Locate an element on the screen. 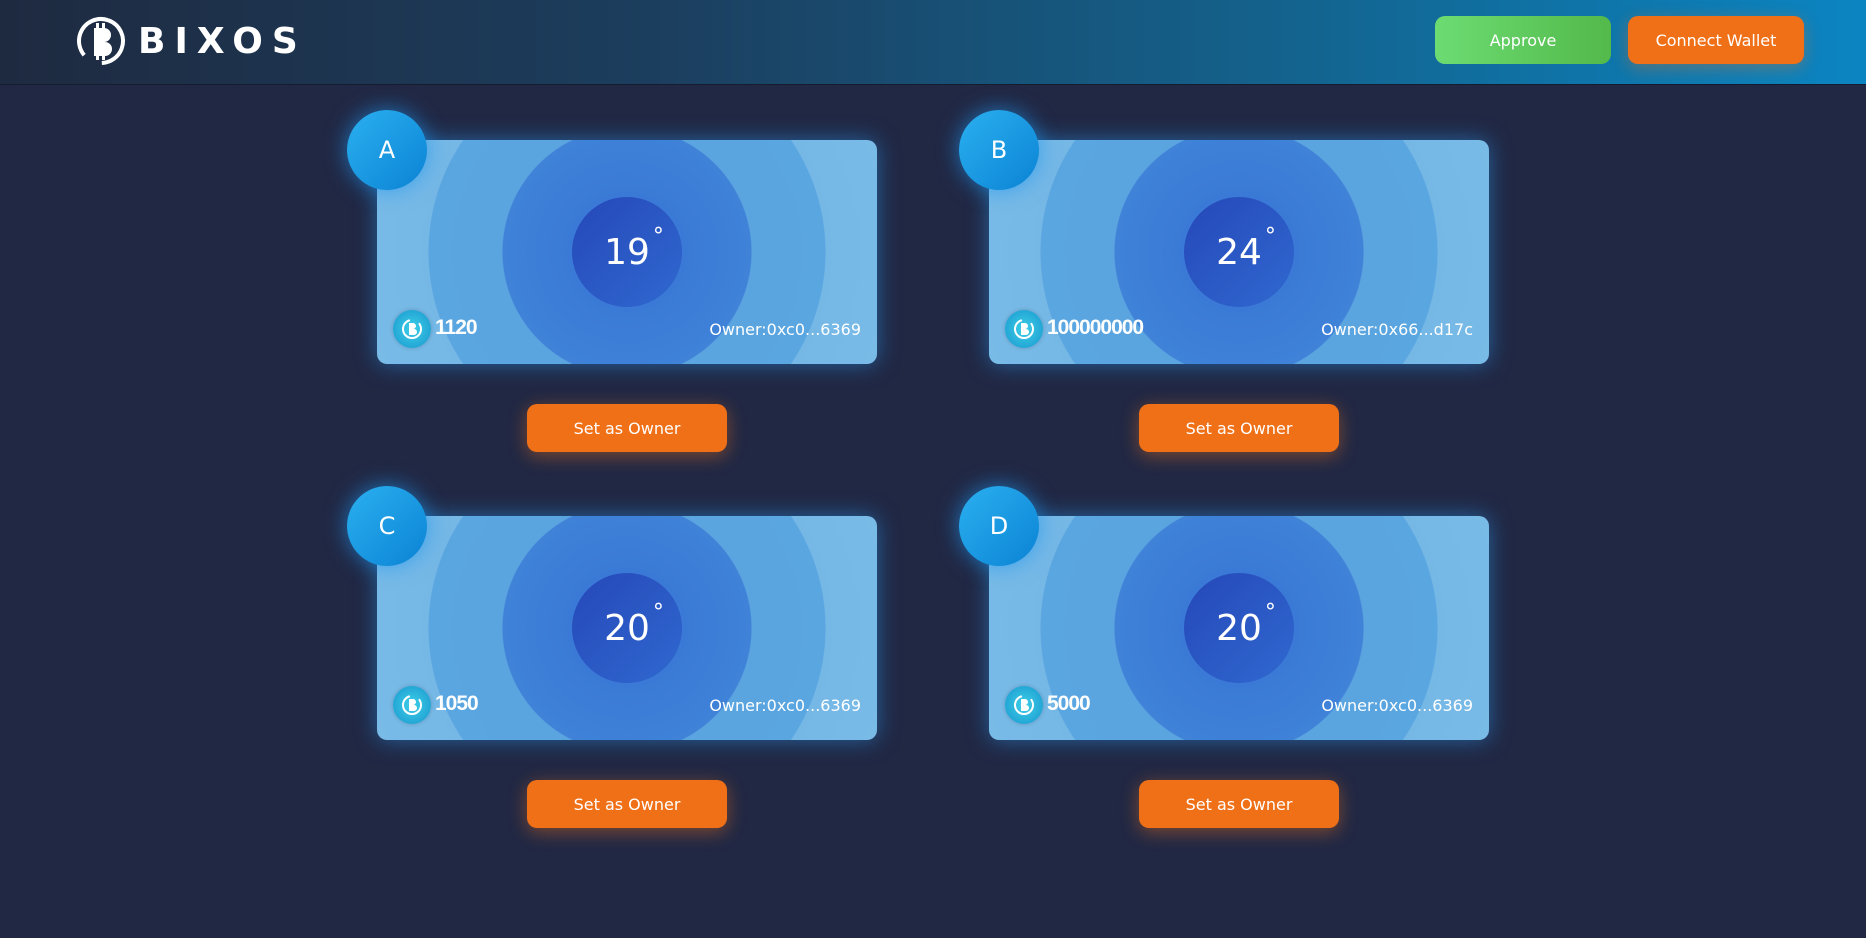 Image resolution: width=1866 pixels, height=938 pixels. temperature-disk: 24 ° is located at coordinates (1239, 252).